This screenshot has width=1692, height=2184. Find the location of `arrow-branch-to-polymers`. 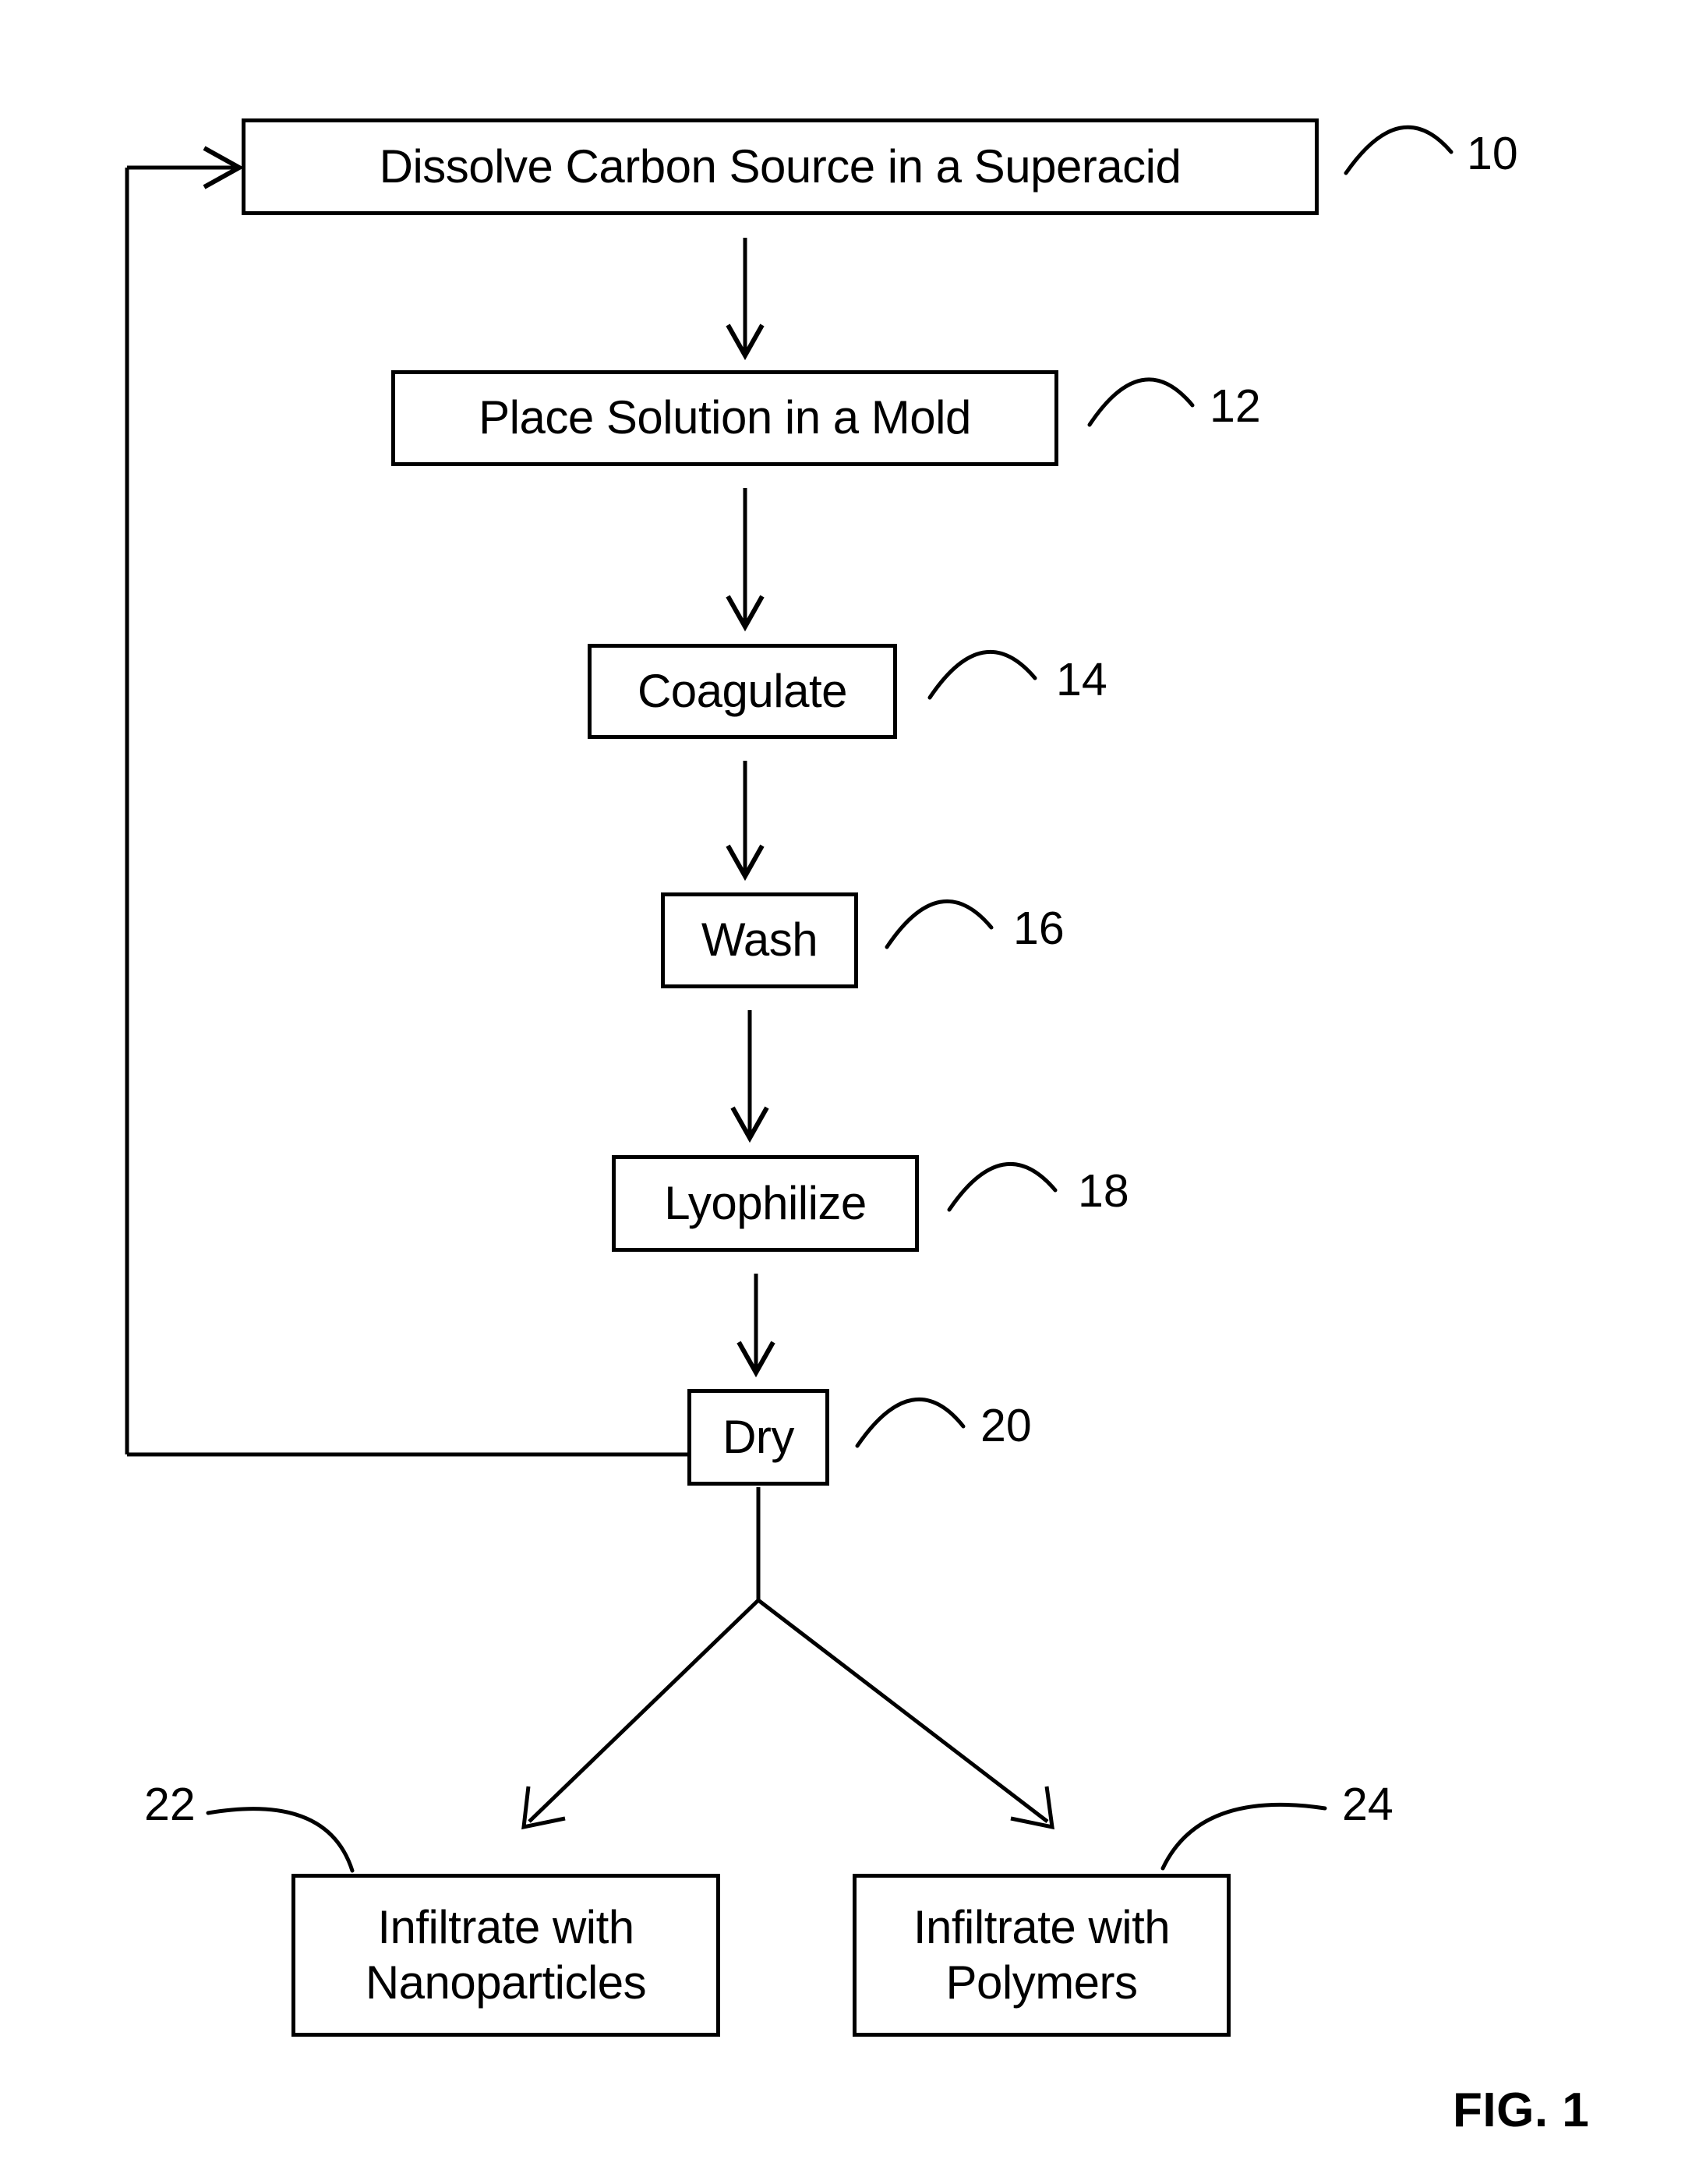

arrow-branch-to-polymers is located at coordinates (906, 1714).